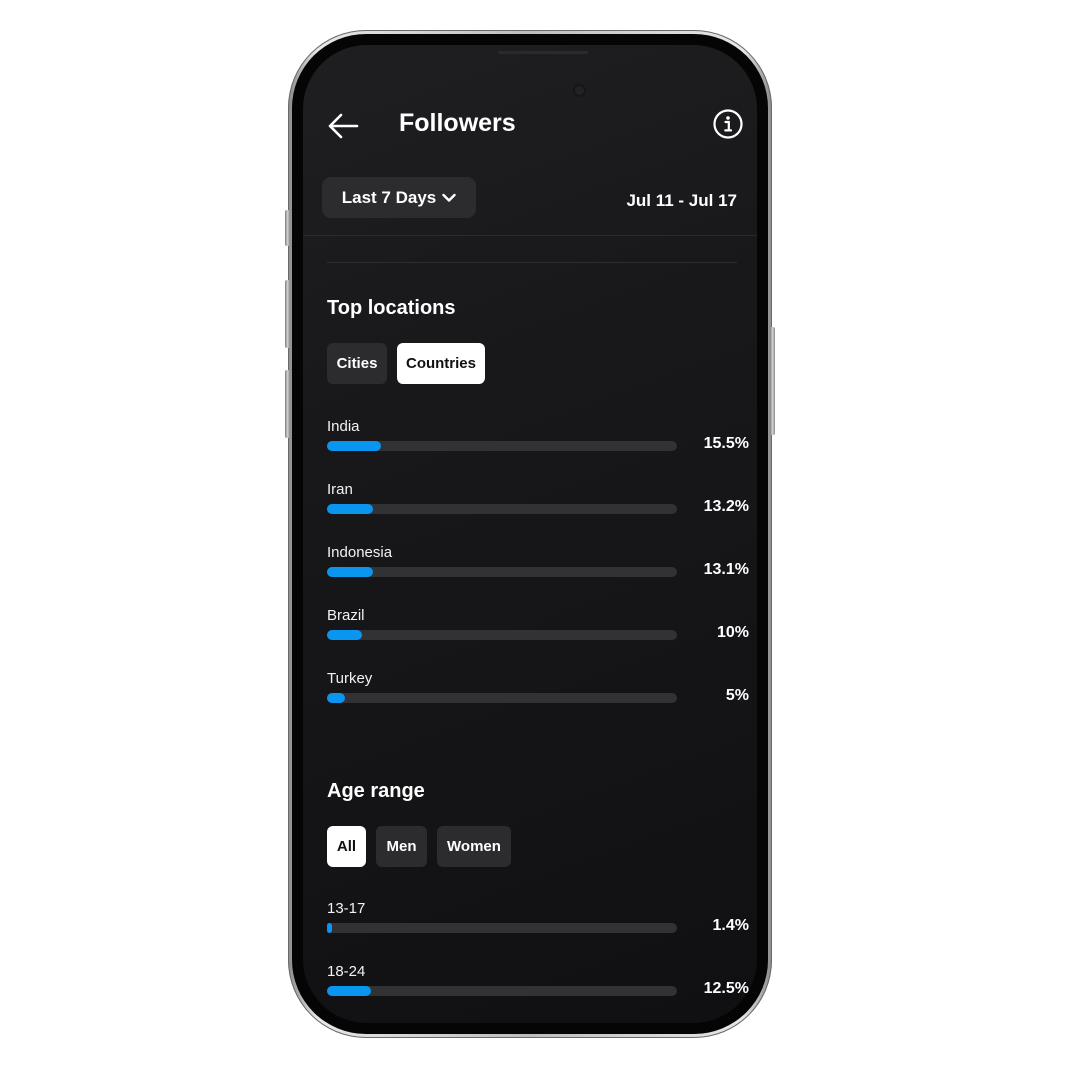 This screenshot has height=1080, width=1080. I want to click on arrow-left-icon, so click(343, 126).